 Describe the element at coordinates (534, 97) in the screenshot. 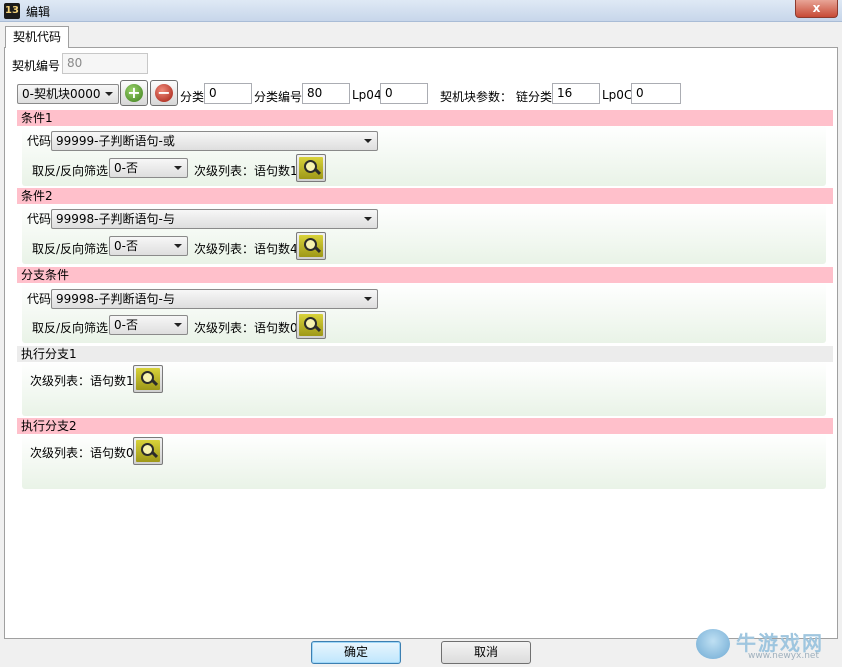

I see `chain-category-label: 链分类` at that location.